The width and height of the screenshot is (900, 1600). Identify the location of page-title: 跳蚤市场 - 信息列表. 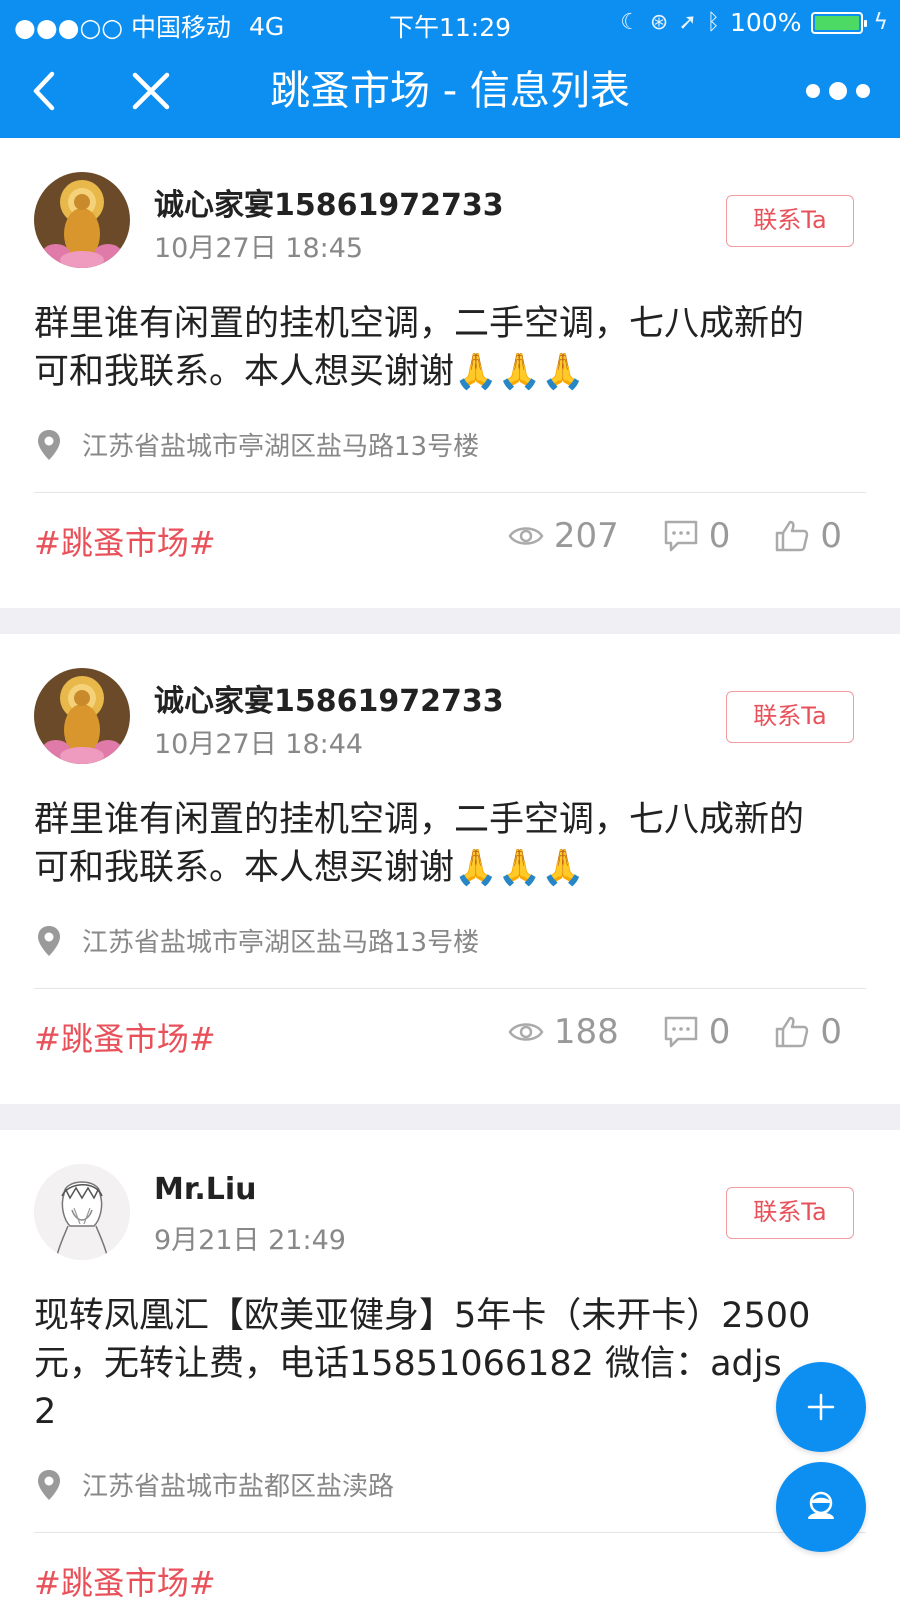
(450, 91).